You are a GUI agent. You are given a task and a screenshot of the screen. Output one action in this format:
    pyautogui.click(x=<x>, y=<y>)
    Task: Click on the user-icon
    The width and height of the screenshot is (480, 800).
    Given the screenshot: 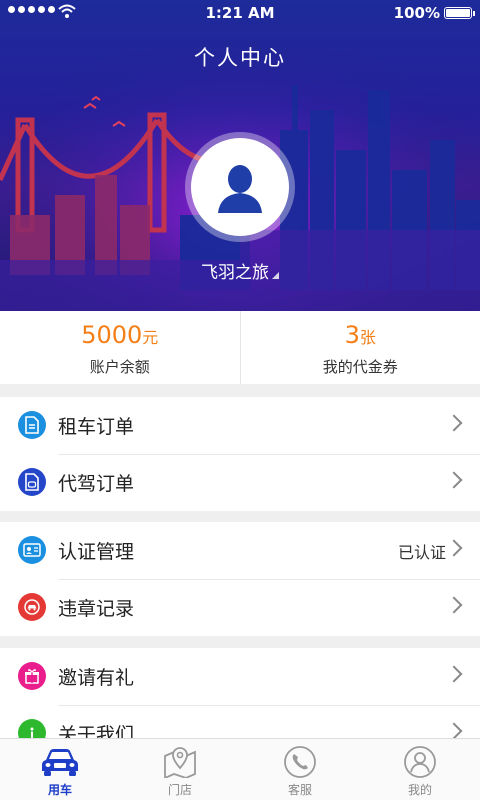 What is the action you would take?
    pyautogui.click(x=240, y=189)
    